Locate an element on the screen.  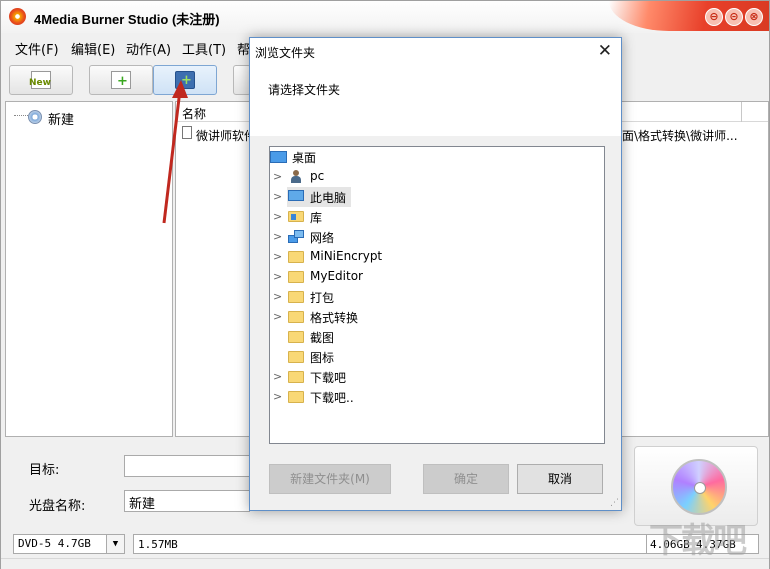
tree-item-label: 图标 is located at coordinates (322, 358).